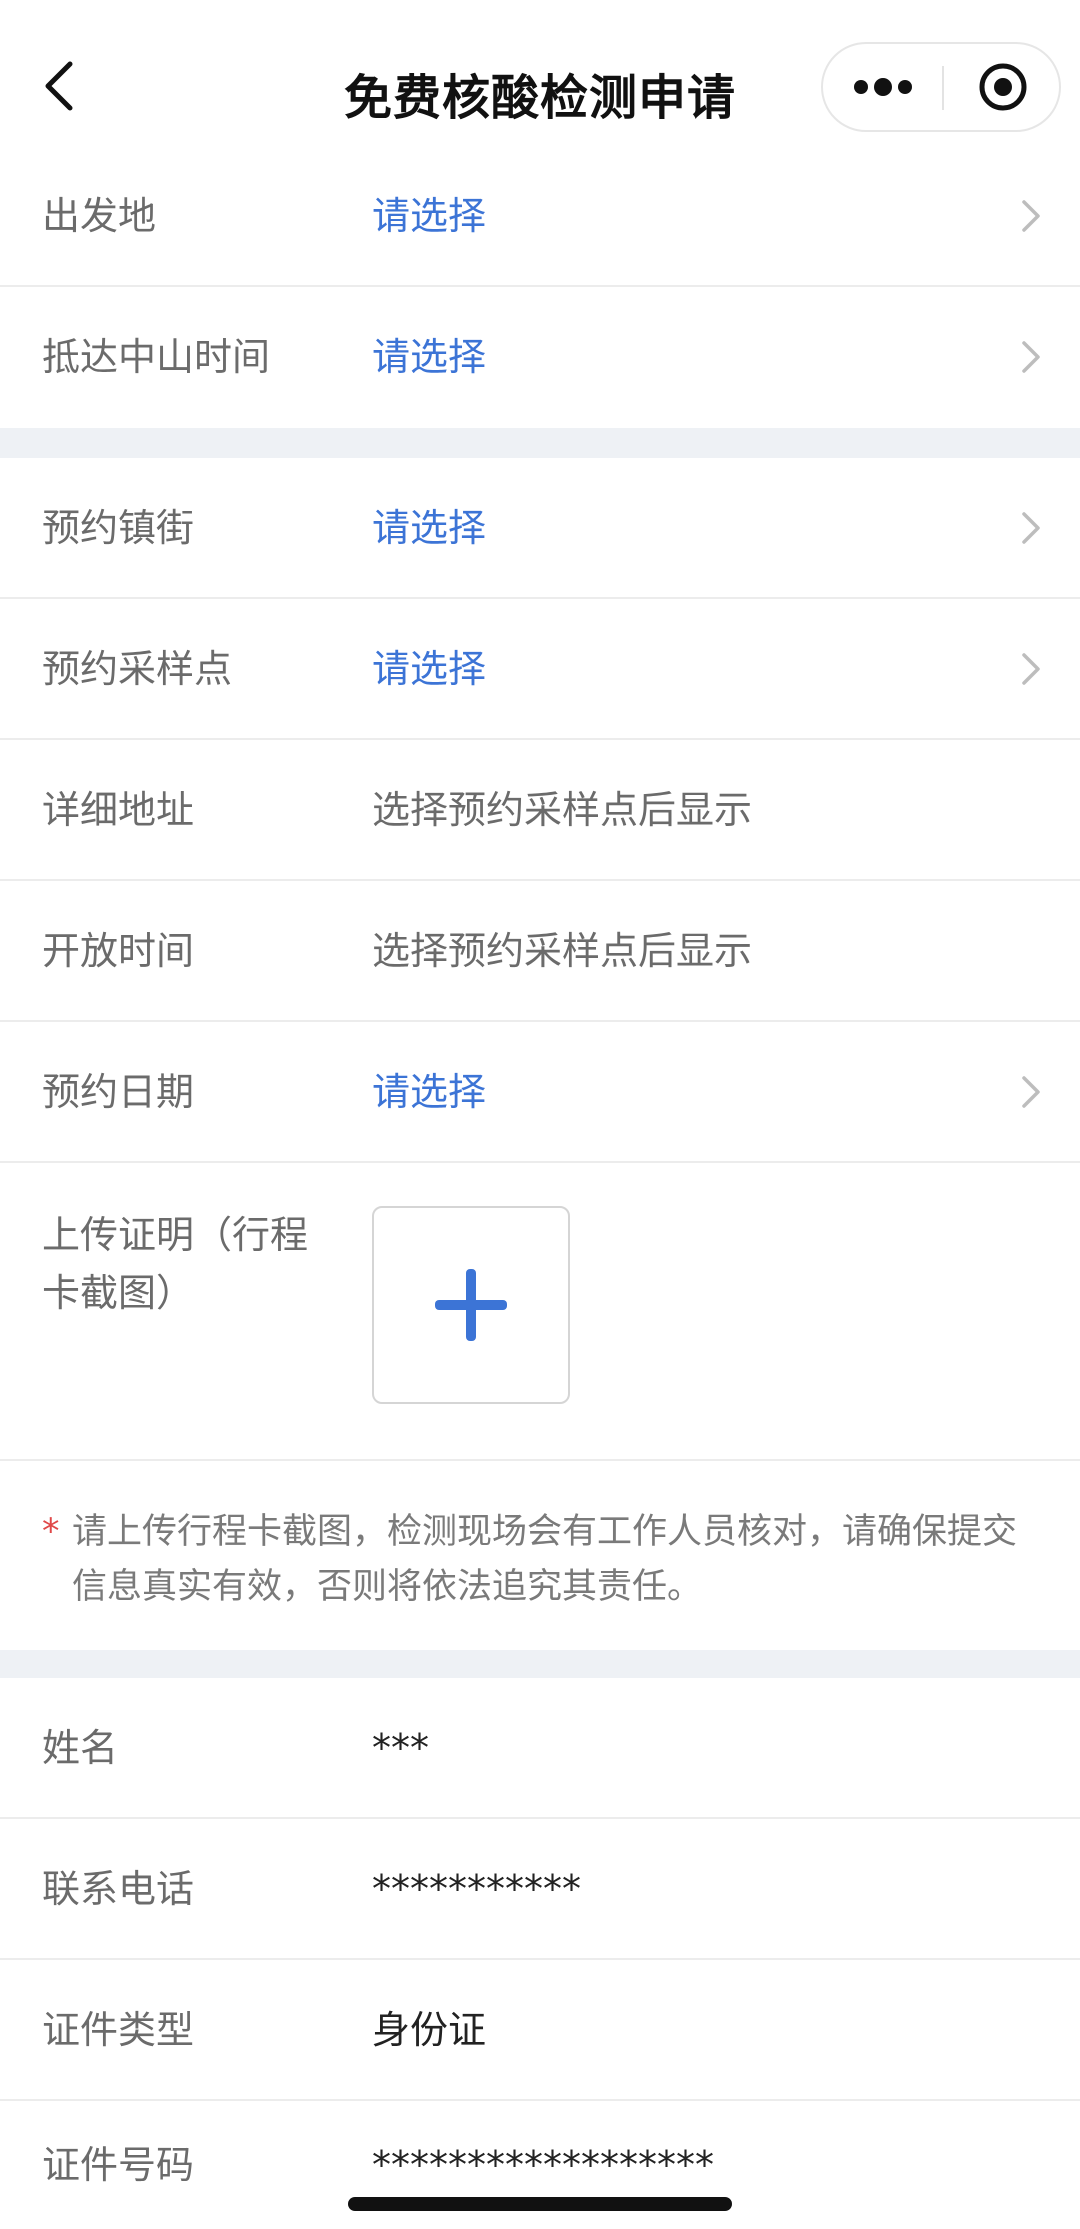  I want to click on required-star: *, so click(51, 1532).